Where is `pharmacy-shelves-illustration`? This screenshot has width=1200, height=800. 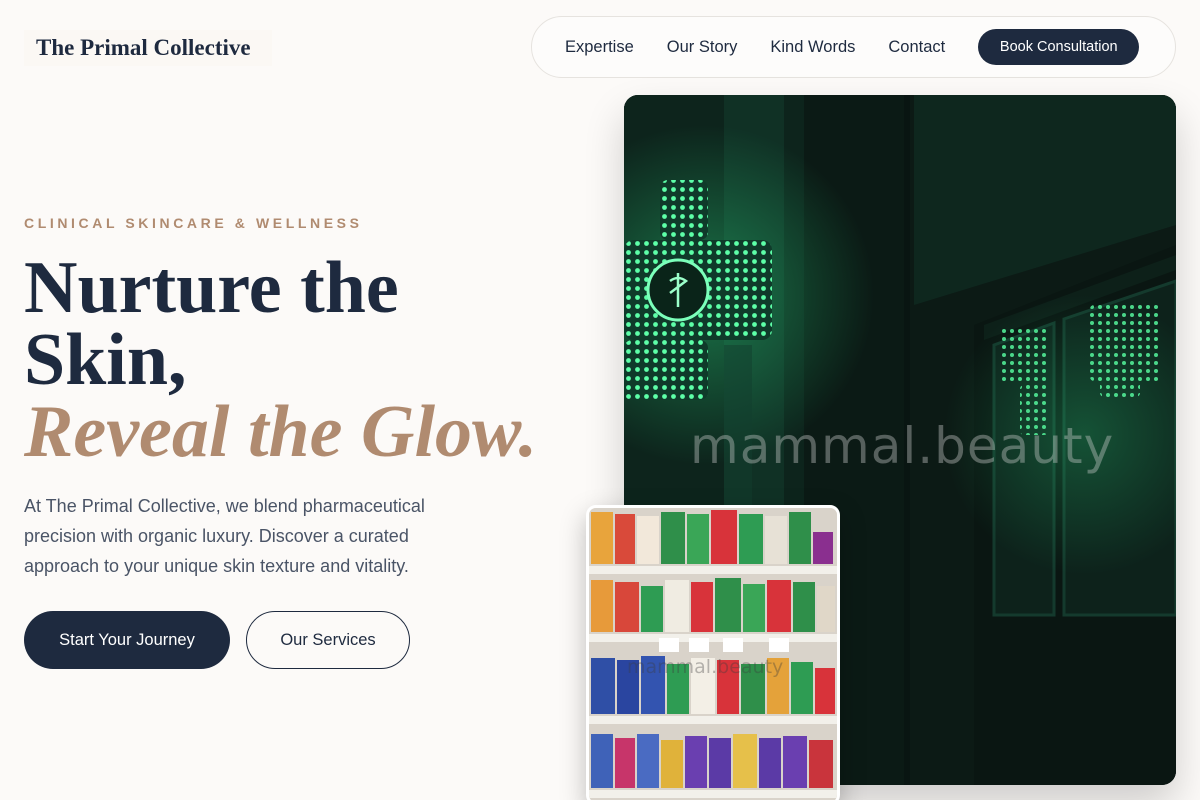 pharmacy-shelves-illustration is located at coordinates (713, 654).